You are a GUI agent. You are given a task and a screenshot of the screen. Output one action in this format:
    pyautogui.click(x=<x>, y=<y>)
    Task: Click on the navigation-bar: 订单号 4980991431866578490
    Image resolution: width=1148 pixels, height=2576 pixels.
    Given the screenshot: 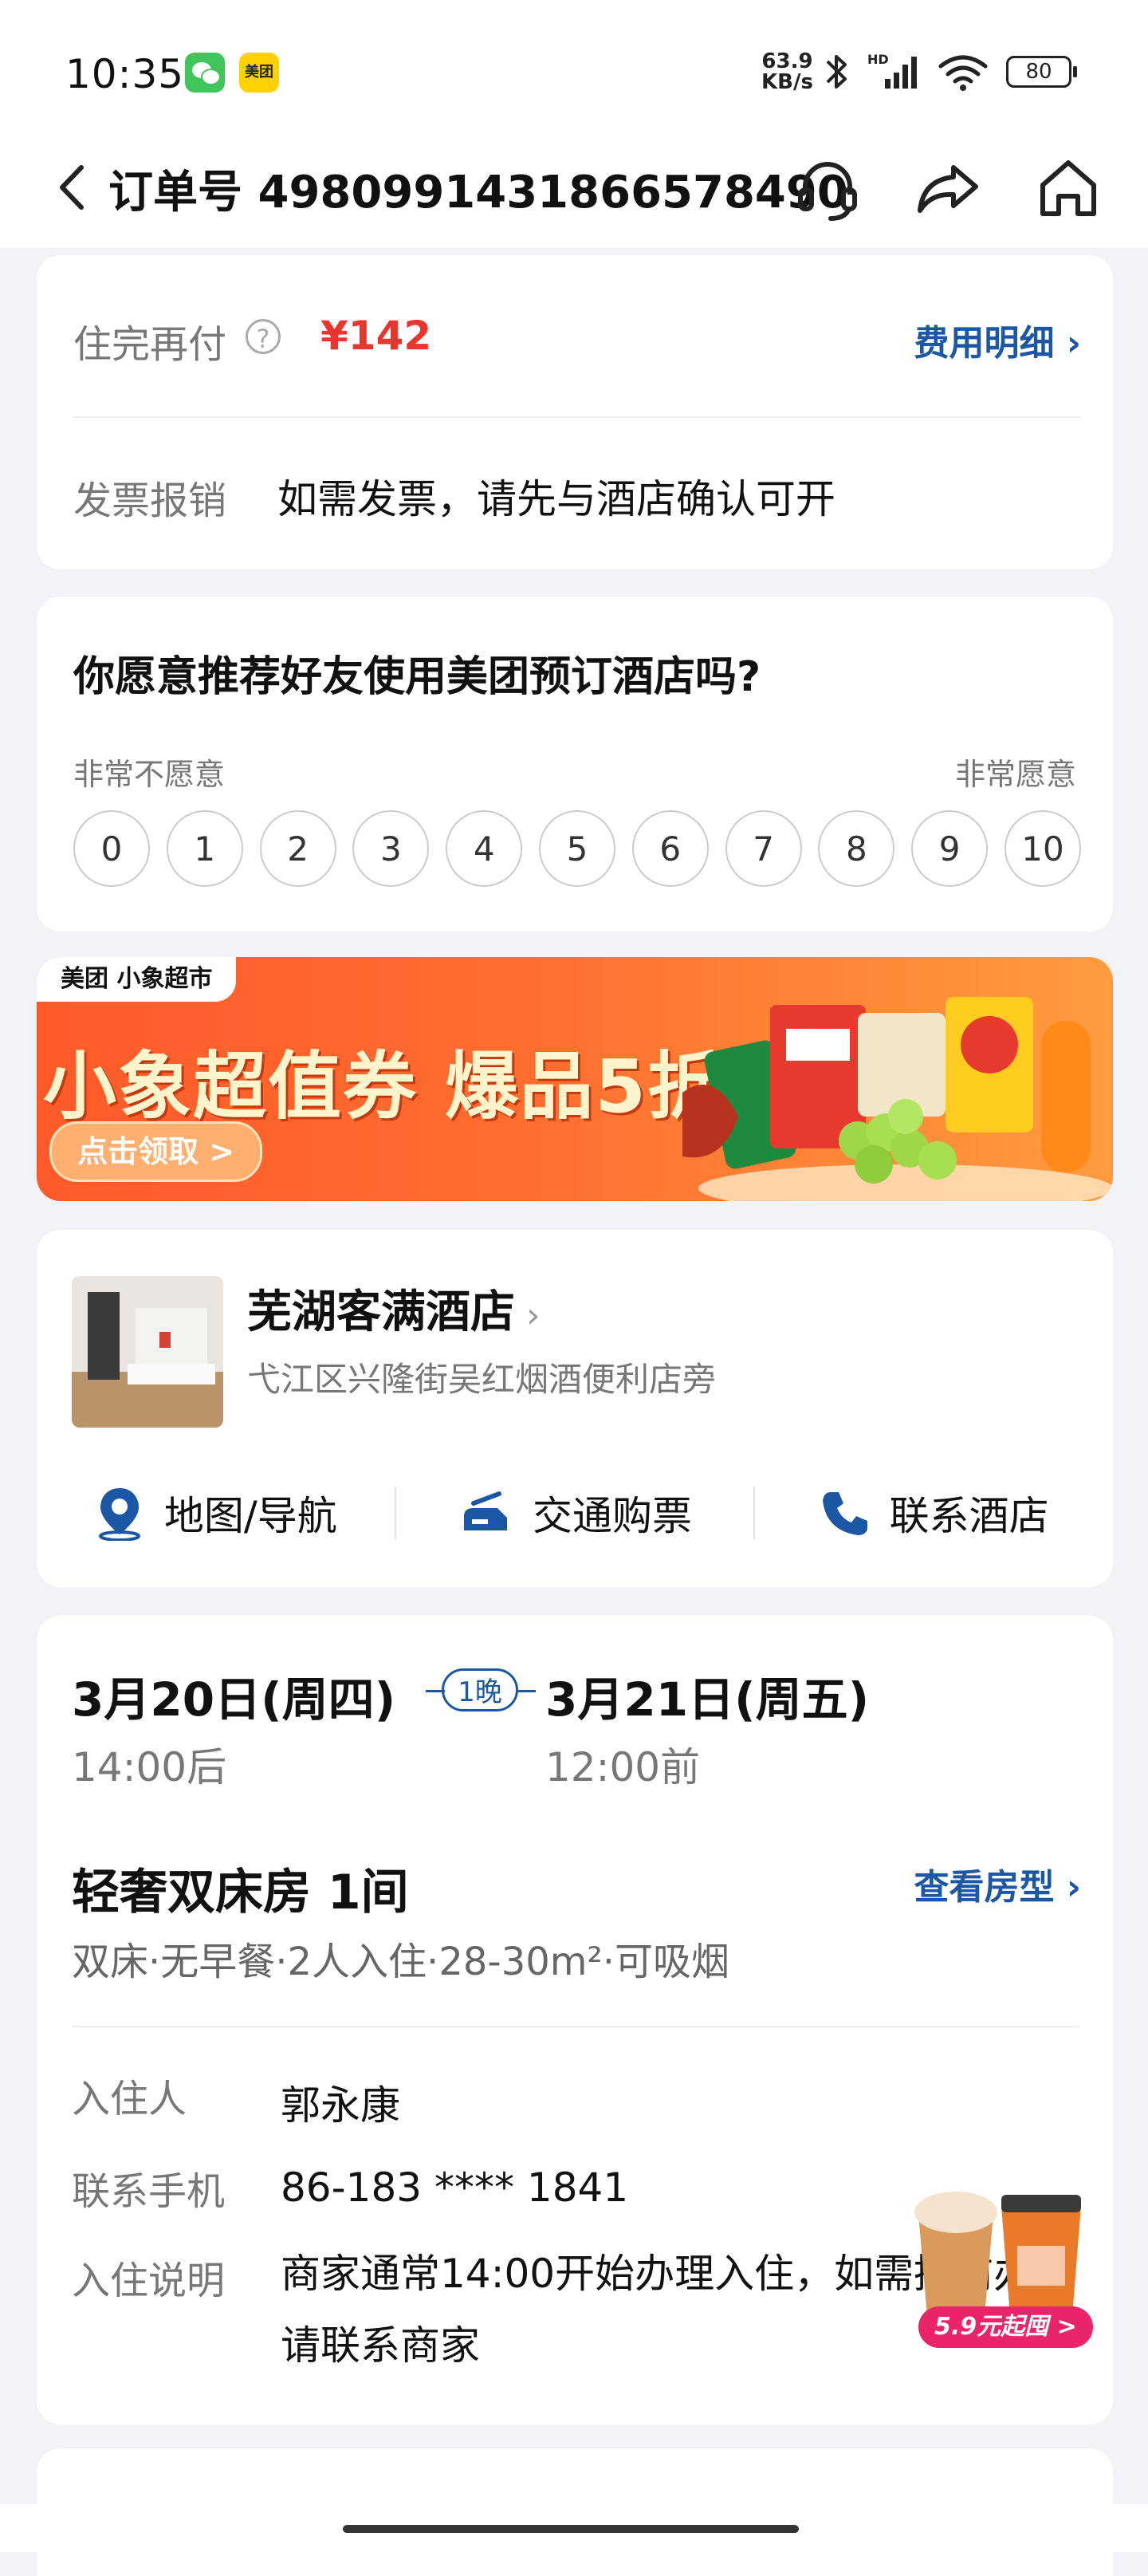 What is the action you would take?
    pyautogui.click(x=574, y=187)
    